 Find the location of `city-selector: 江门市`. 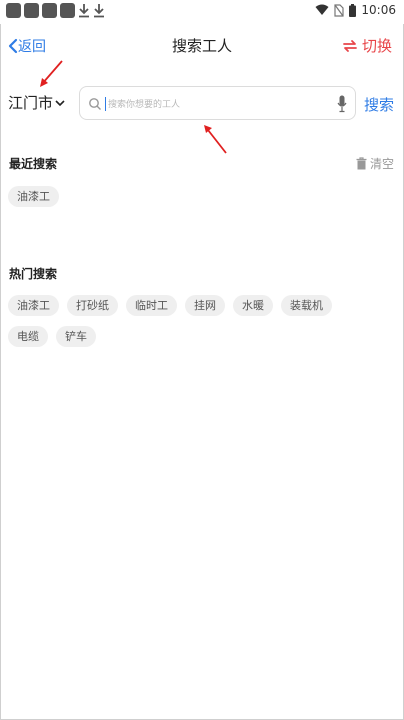

city-selector: 江门市 is located at coordinates (36, 102).